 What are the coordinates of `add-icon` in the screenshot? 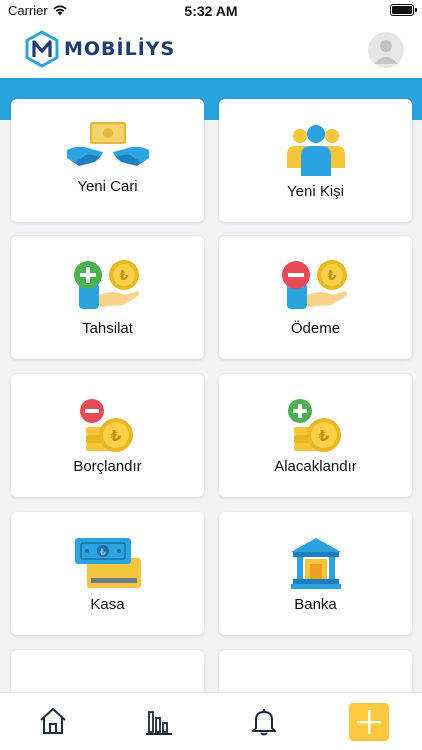 It's located at (369, 722).